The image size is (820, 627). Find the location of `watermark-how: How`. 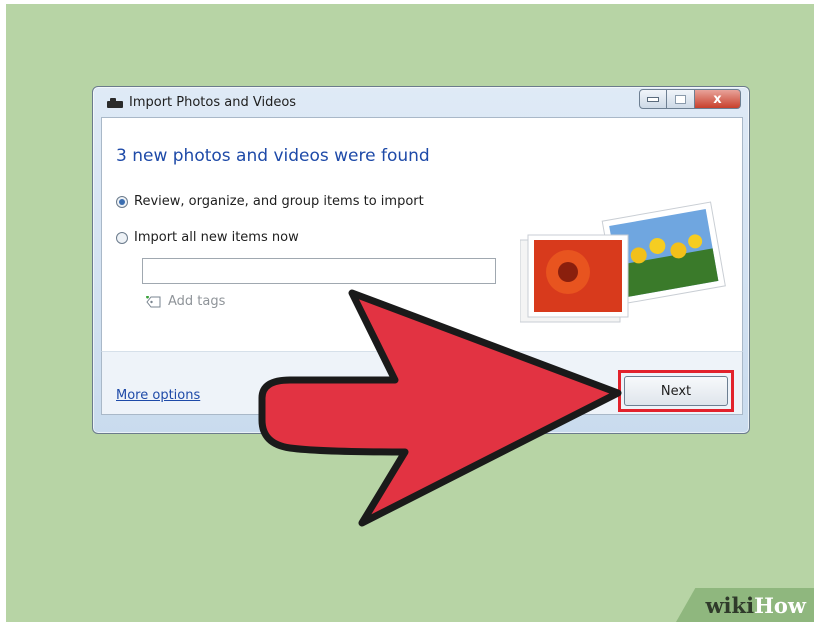

watermark-how: How is located at coordinates (780, 605).